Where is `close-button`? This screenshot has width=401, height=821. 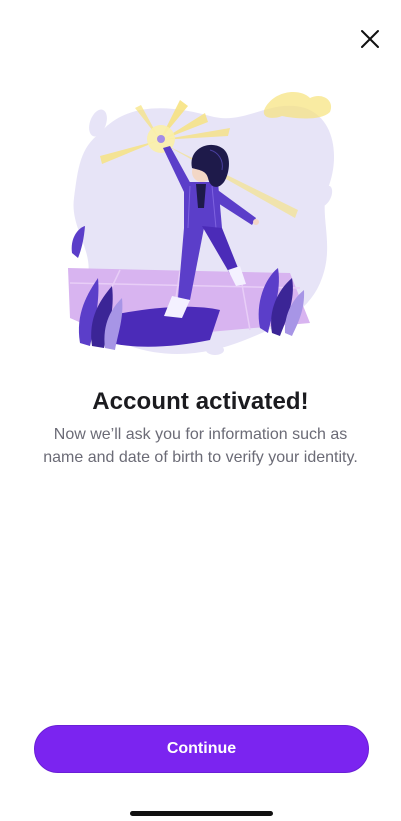
close-button is located at coordinates (370, 39).